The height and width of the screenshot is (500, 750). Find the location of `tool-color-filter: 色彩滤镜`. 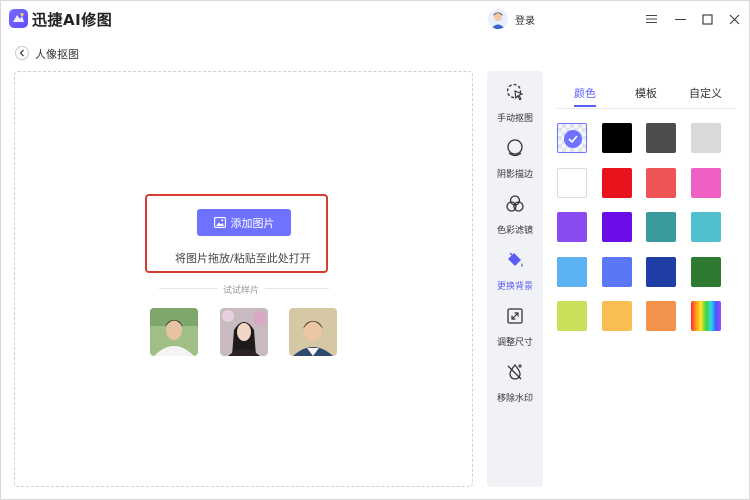

tool-color-filter: 色彩滤镜 is located at coordinates (515, 215).